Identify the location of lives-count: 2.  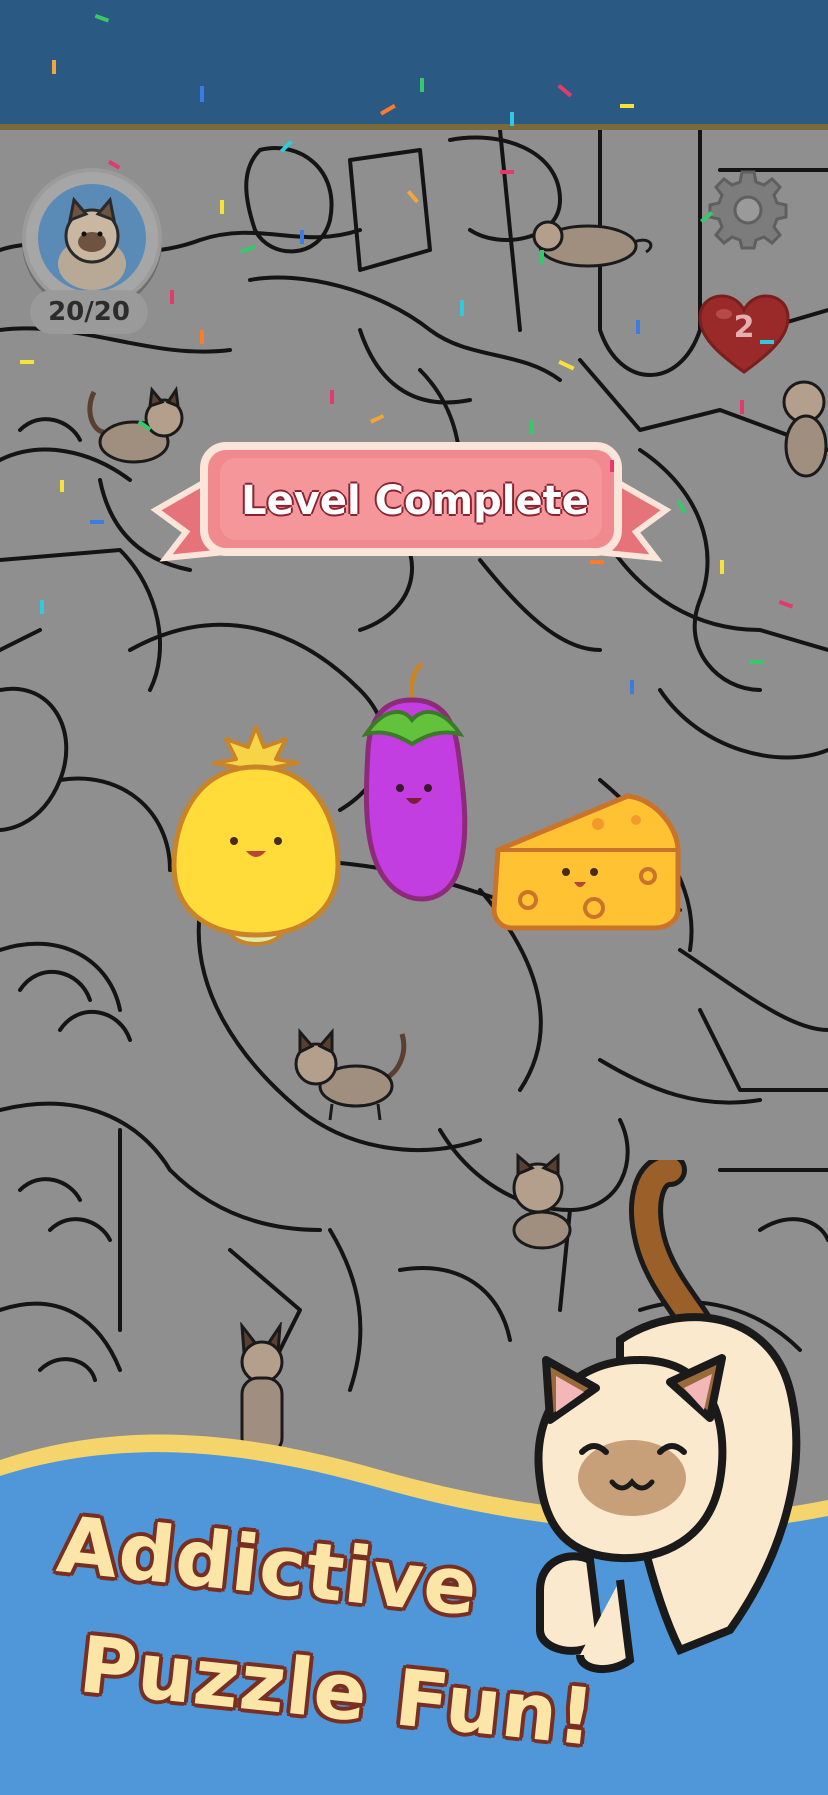
(744, 327).